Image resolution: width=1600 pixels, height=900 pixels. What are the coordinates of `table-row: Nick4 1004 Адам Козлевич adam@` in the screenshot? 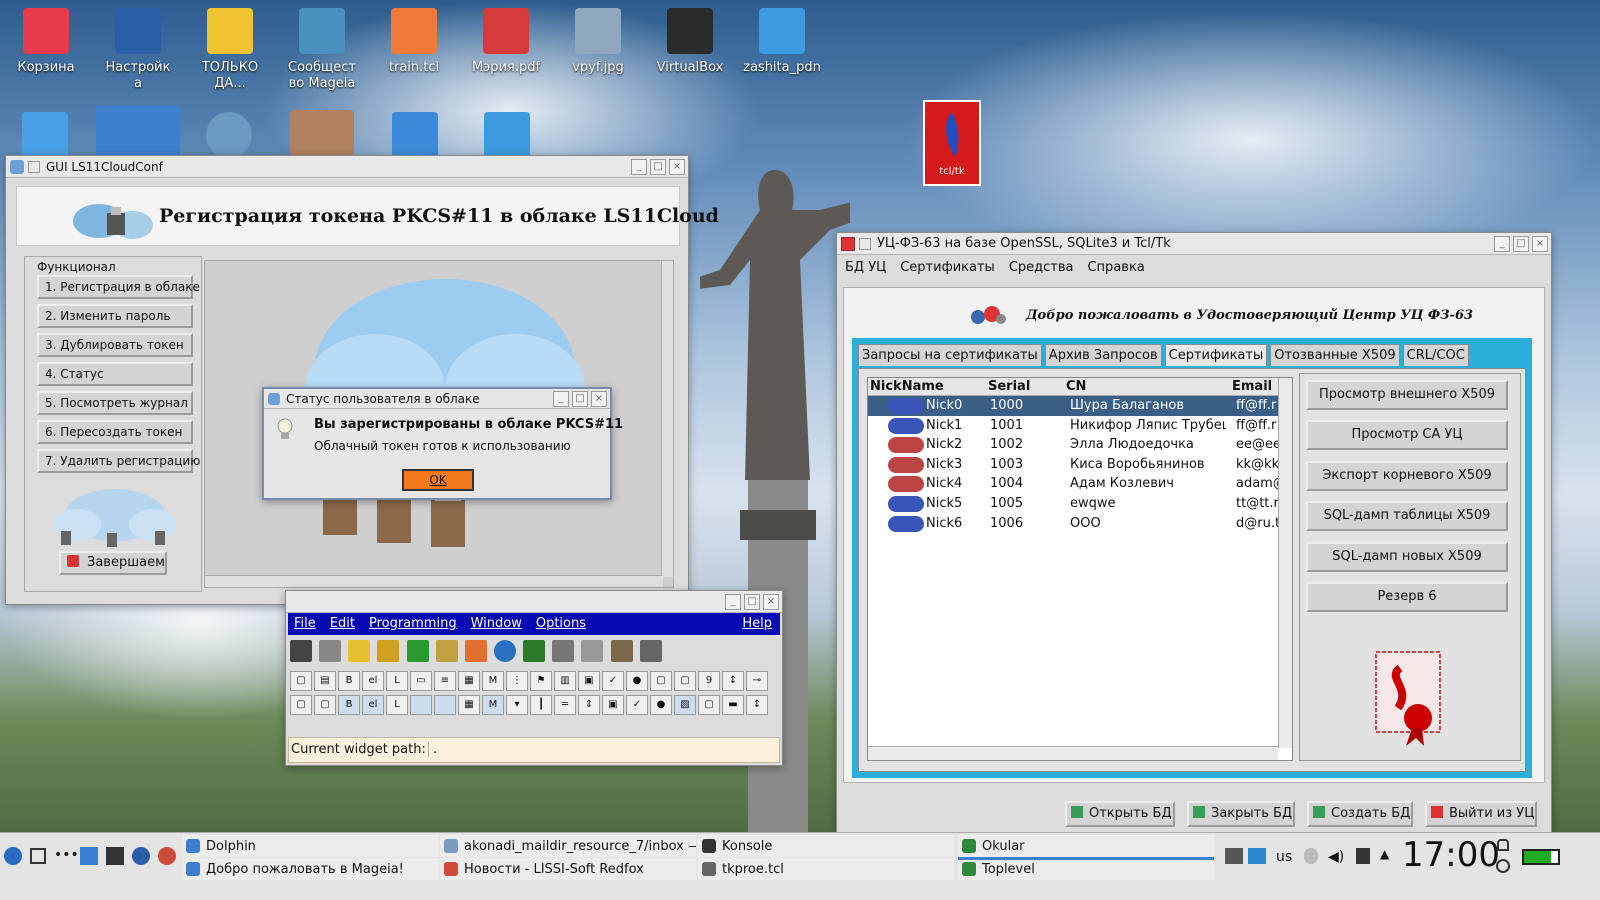 It's located at (1073, 484).